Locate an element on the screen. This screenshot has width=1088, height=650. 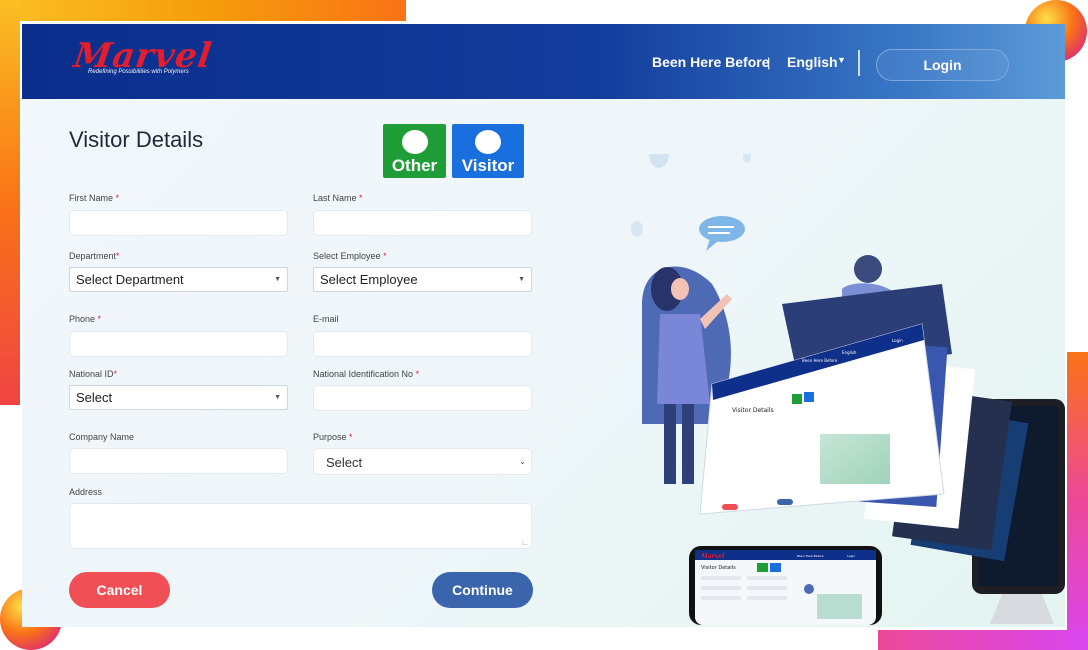
decor-bar-top is located at coordinates (203, 10).